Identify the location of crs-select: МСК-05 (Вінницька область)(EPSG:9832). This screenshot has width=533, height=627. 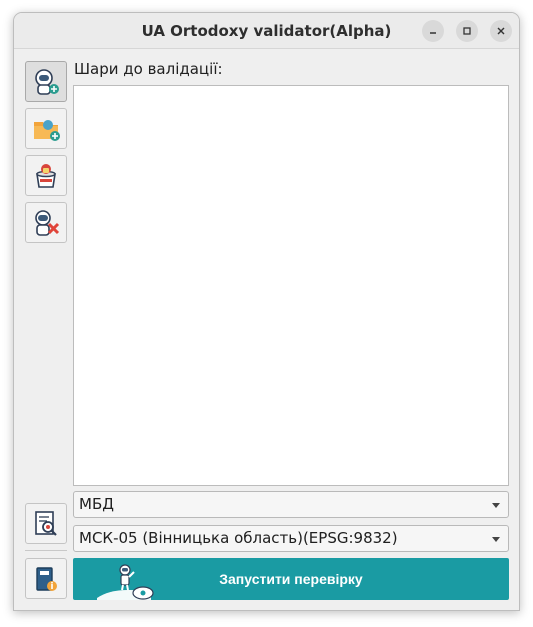
(291, 538).